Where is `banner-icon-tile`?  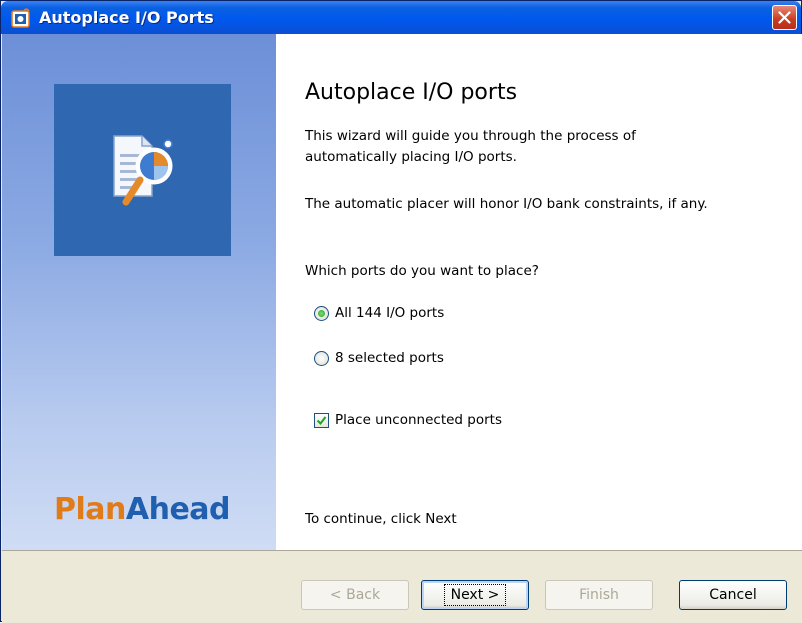
banner-icon-tile is located at coordinates (142, 170).